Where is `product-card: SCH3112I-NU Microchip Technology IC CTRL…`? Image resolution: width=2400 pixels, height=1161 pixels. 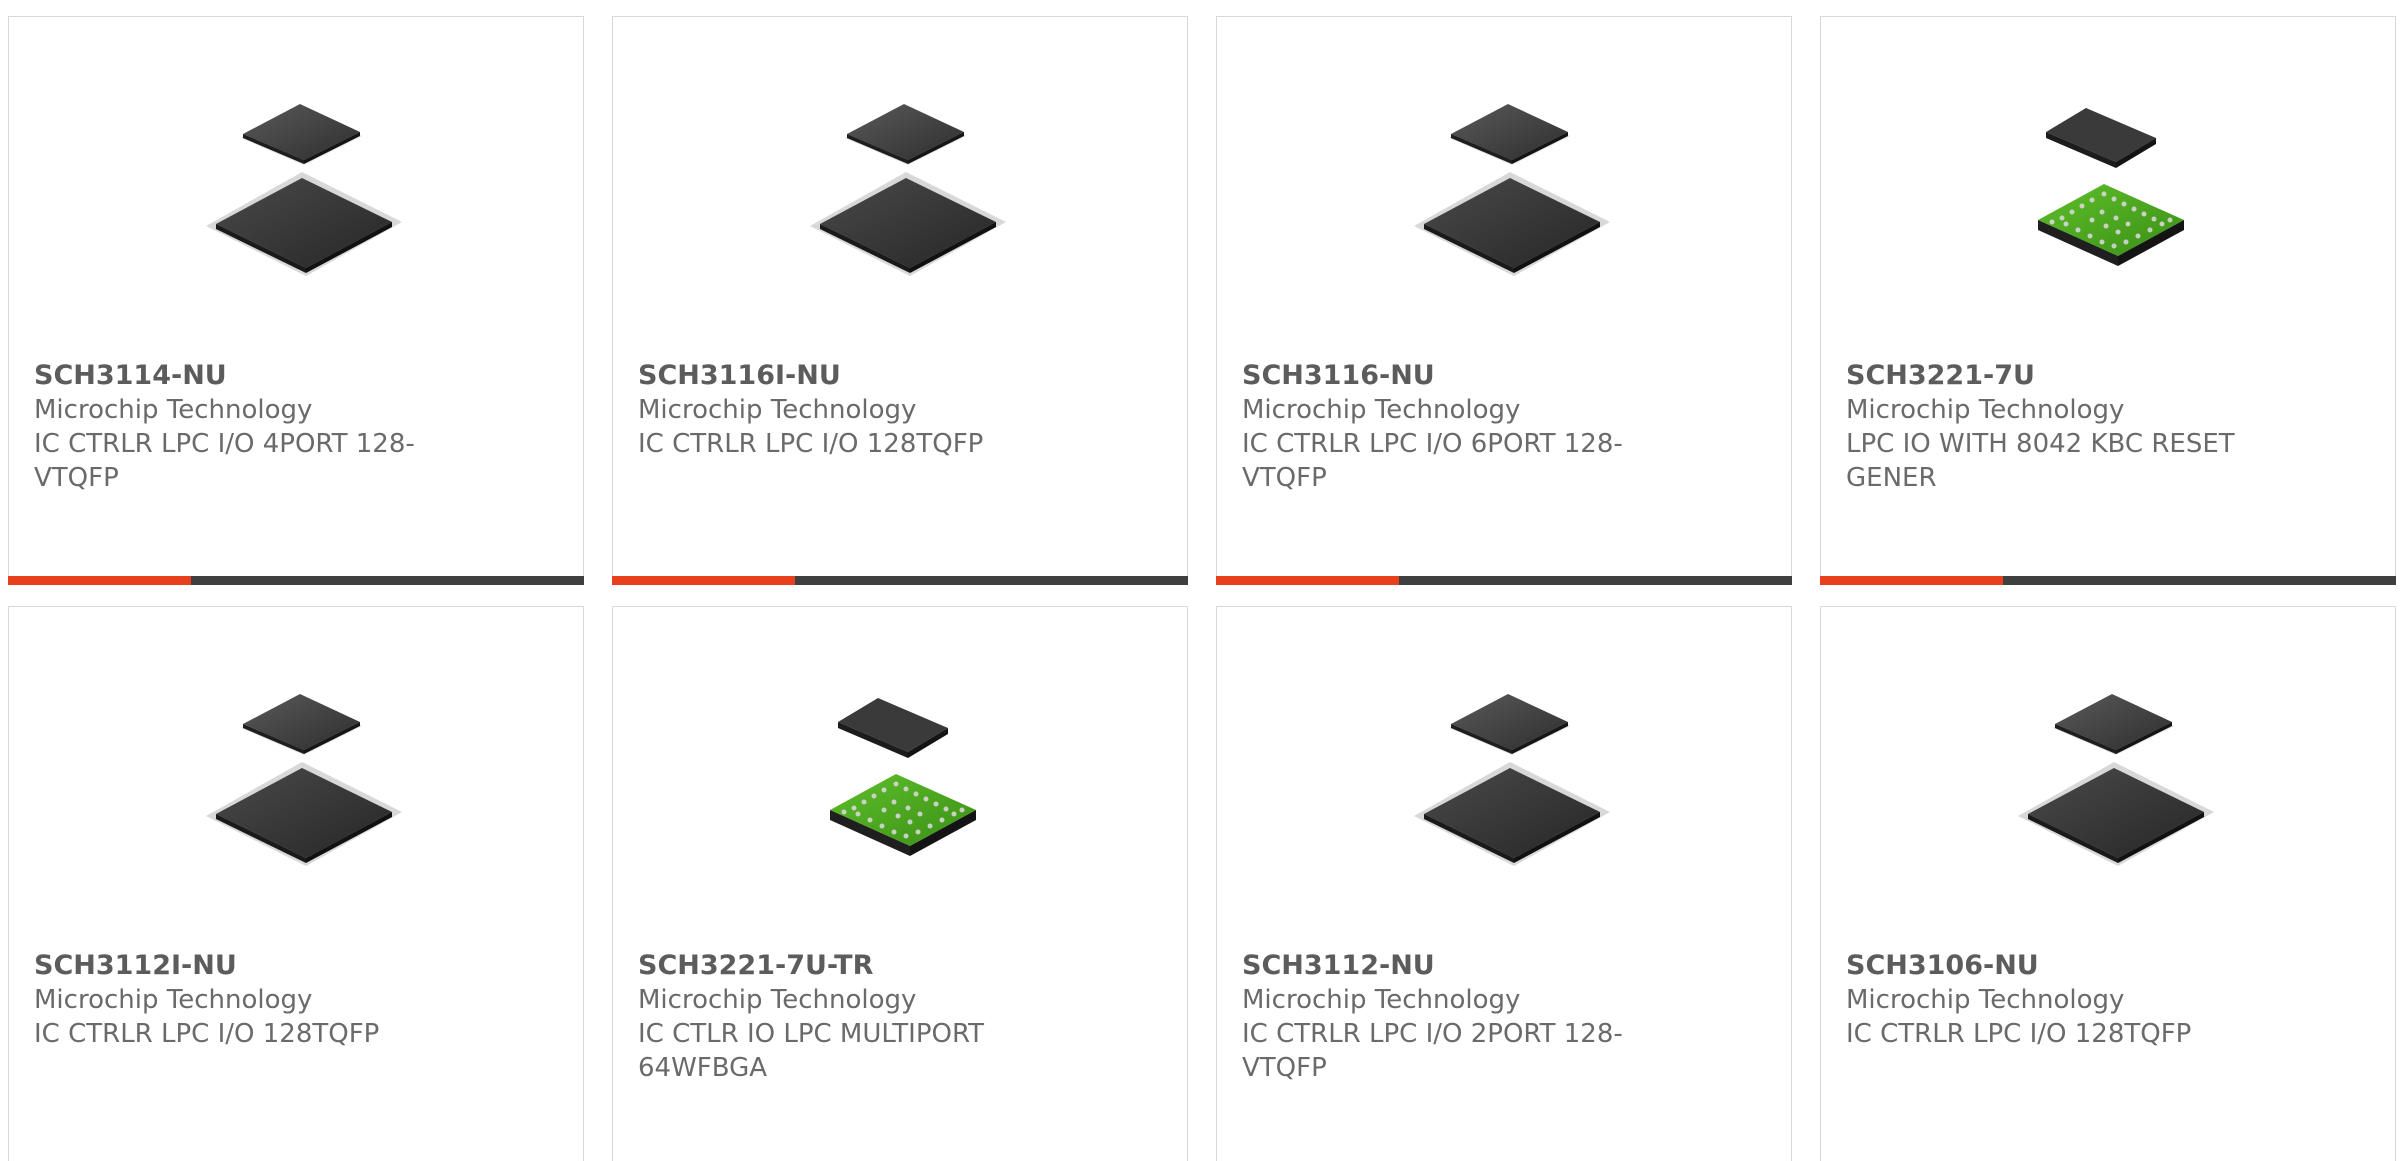 product-card: SCH3112I-NU Microchip Technology IC CTRL… is located at coordinates (296, 883).